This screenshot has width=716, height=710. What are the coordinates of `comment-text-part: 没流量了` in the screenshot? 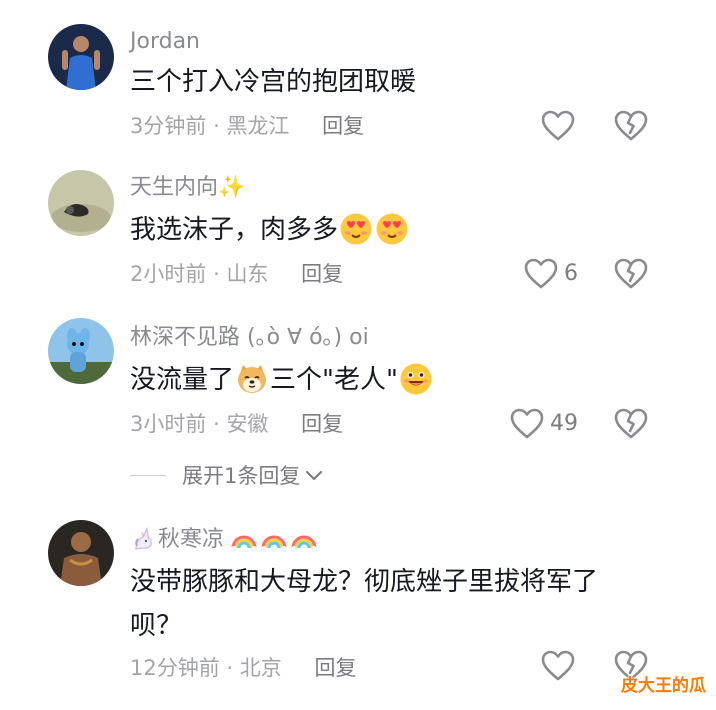 It's located at (182, 380).